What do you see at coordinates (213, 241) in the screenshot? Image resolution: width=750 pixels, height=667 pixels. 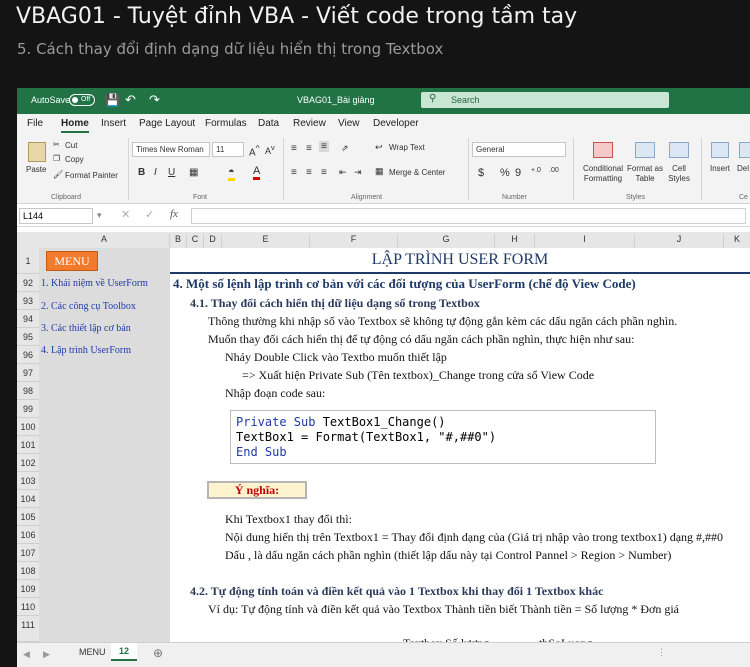 I see `column-header: D` at bounding box center [213, 241].